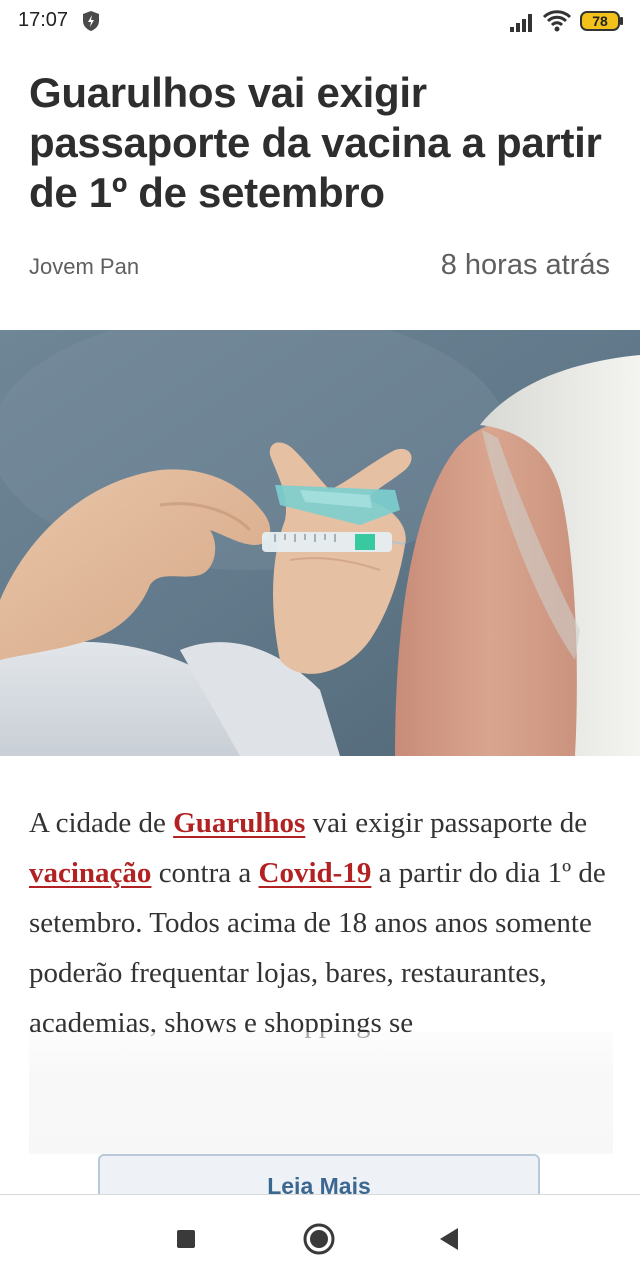 This screenshot has width=640, height=1280. Describe the element at coordinates (521, 23) in the screenshot. I see `signal-icon` at that location.